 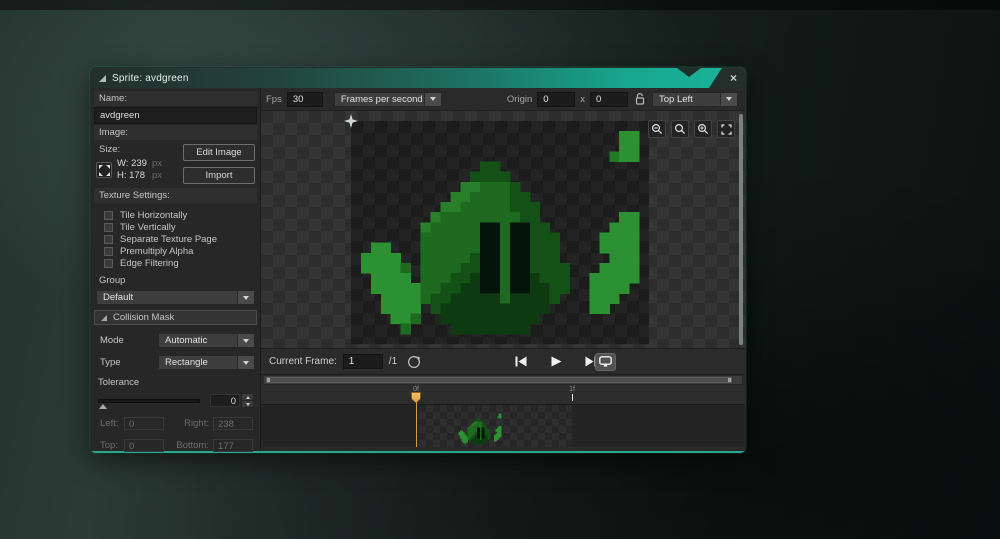 What do you see at coordinates (503, 395) in the screenshot?
I see `timeline-ruler: 0f 1f` at bounding box center [503, 395].